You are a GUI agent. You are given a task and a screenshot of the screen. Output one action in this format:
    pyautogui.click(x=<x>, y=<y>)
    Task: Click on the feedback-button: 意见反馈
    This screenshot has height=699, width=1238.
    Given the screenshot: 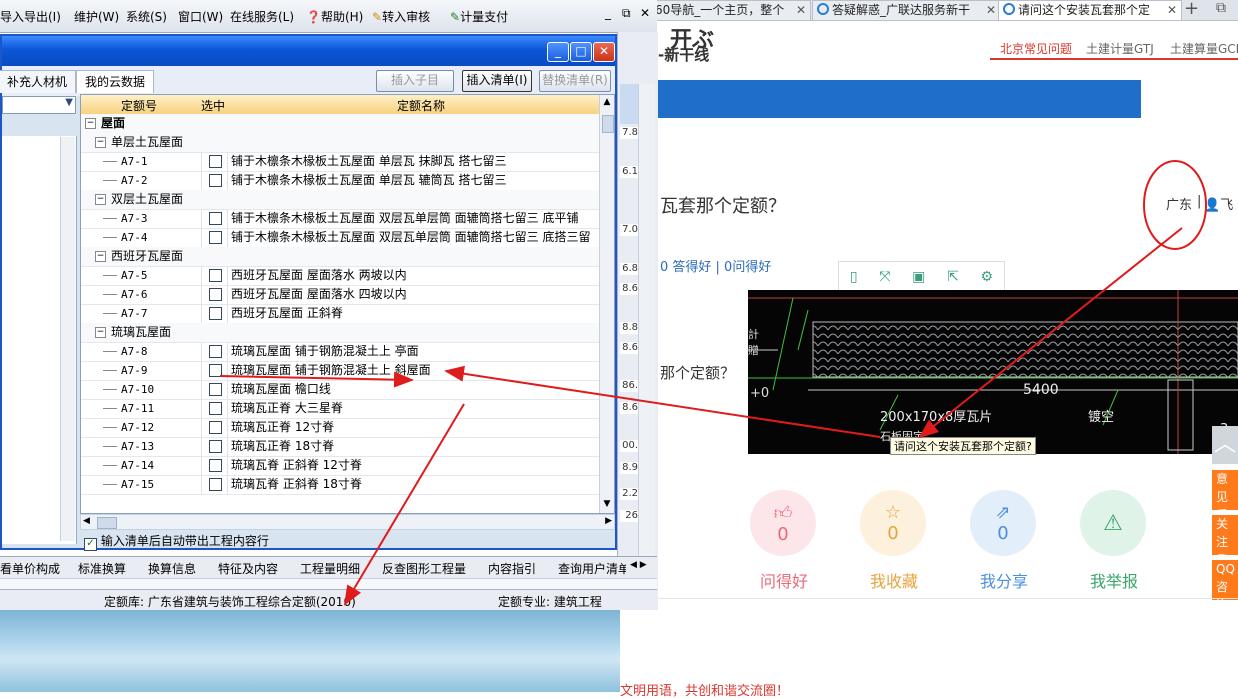 What is the action you would take?
    pyautogui.click(x=1225, y=490)
    